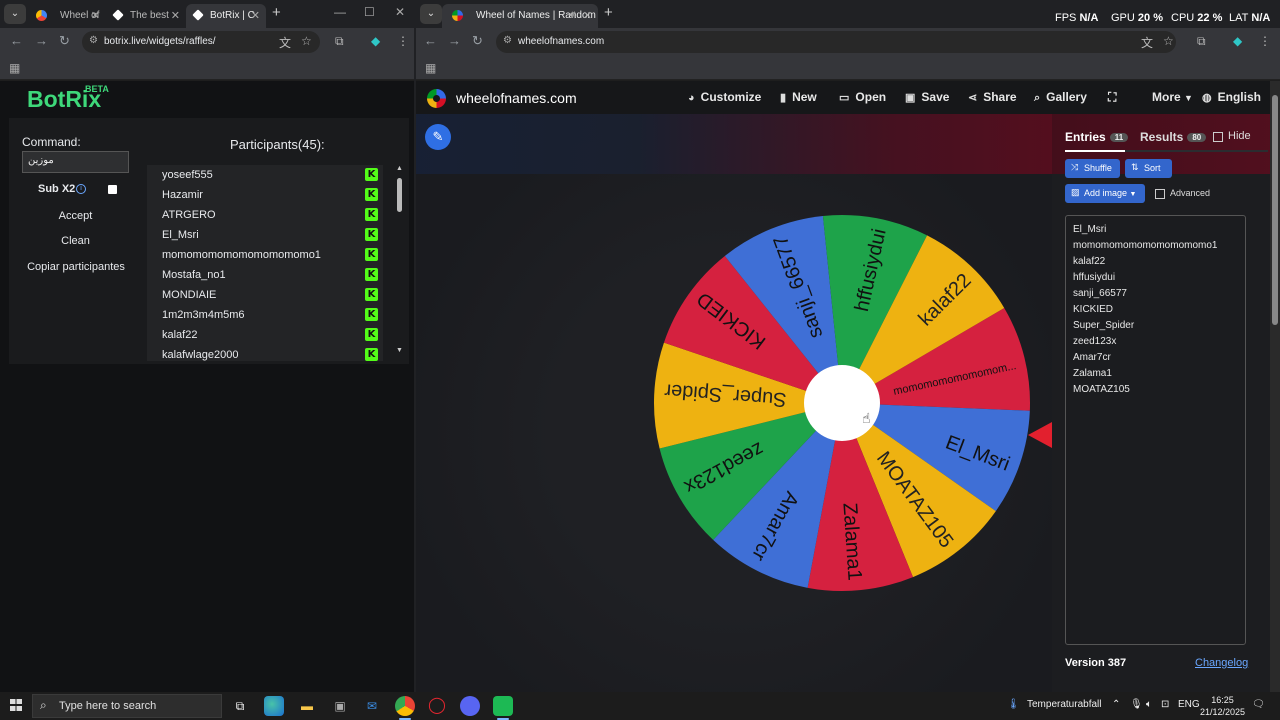 The image size is (1280, 720). Describe the element at coordinates (75, 241) in the screenshot. I see `clean-button: Clean` at that location.